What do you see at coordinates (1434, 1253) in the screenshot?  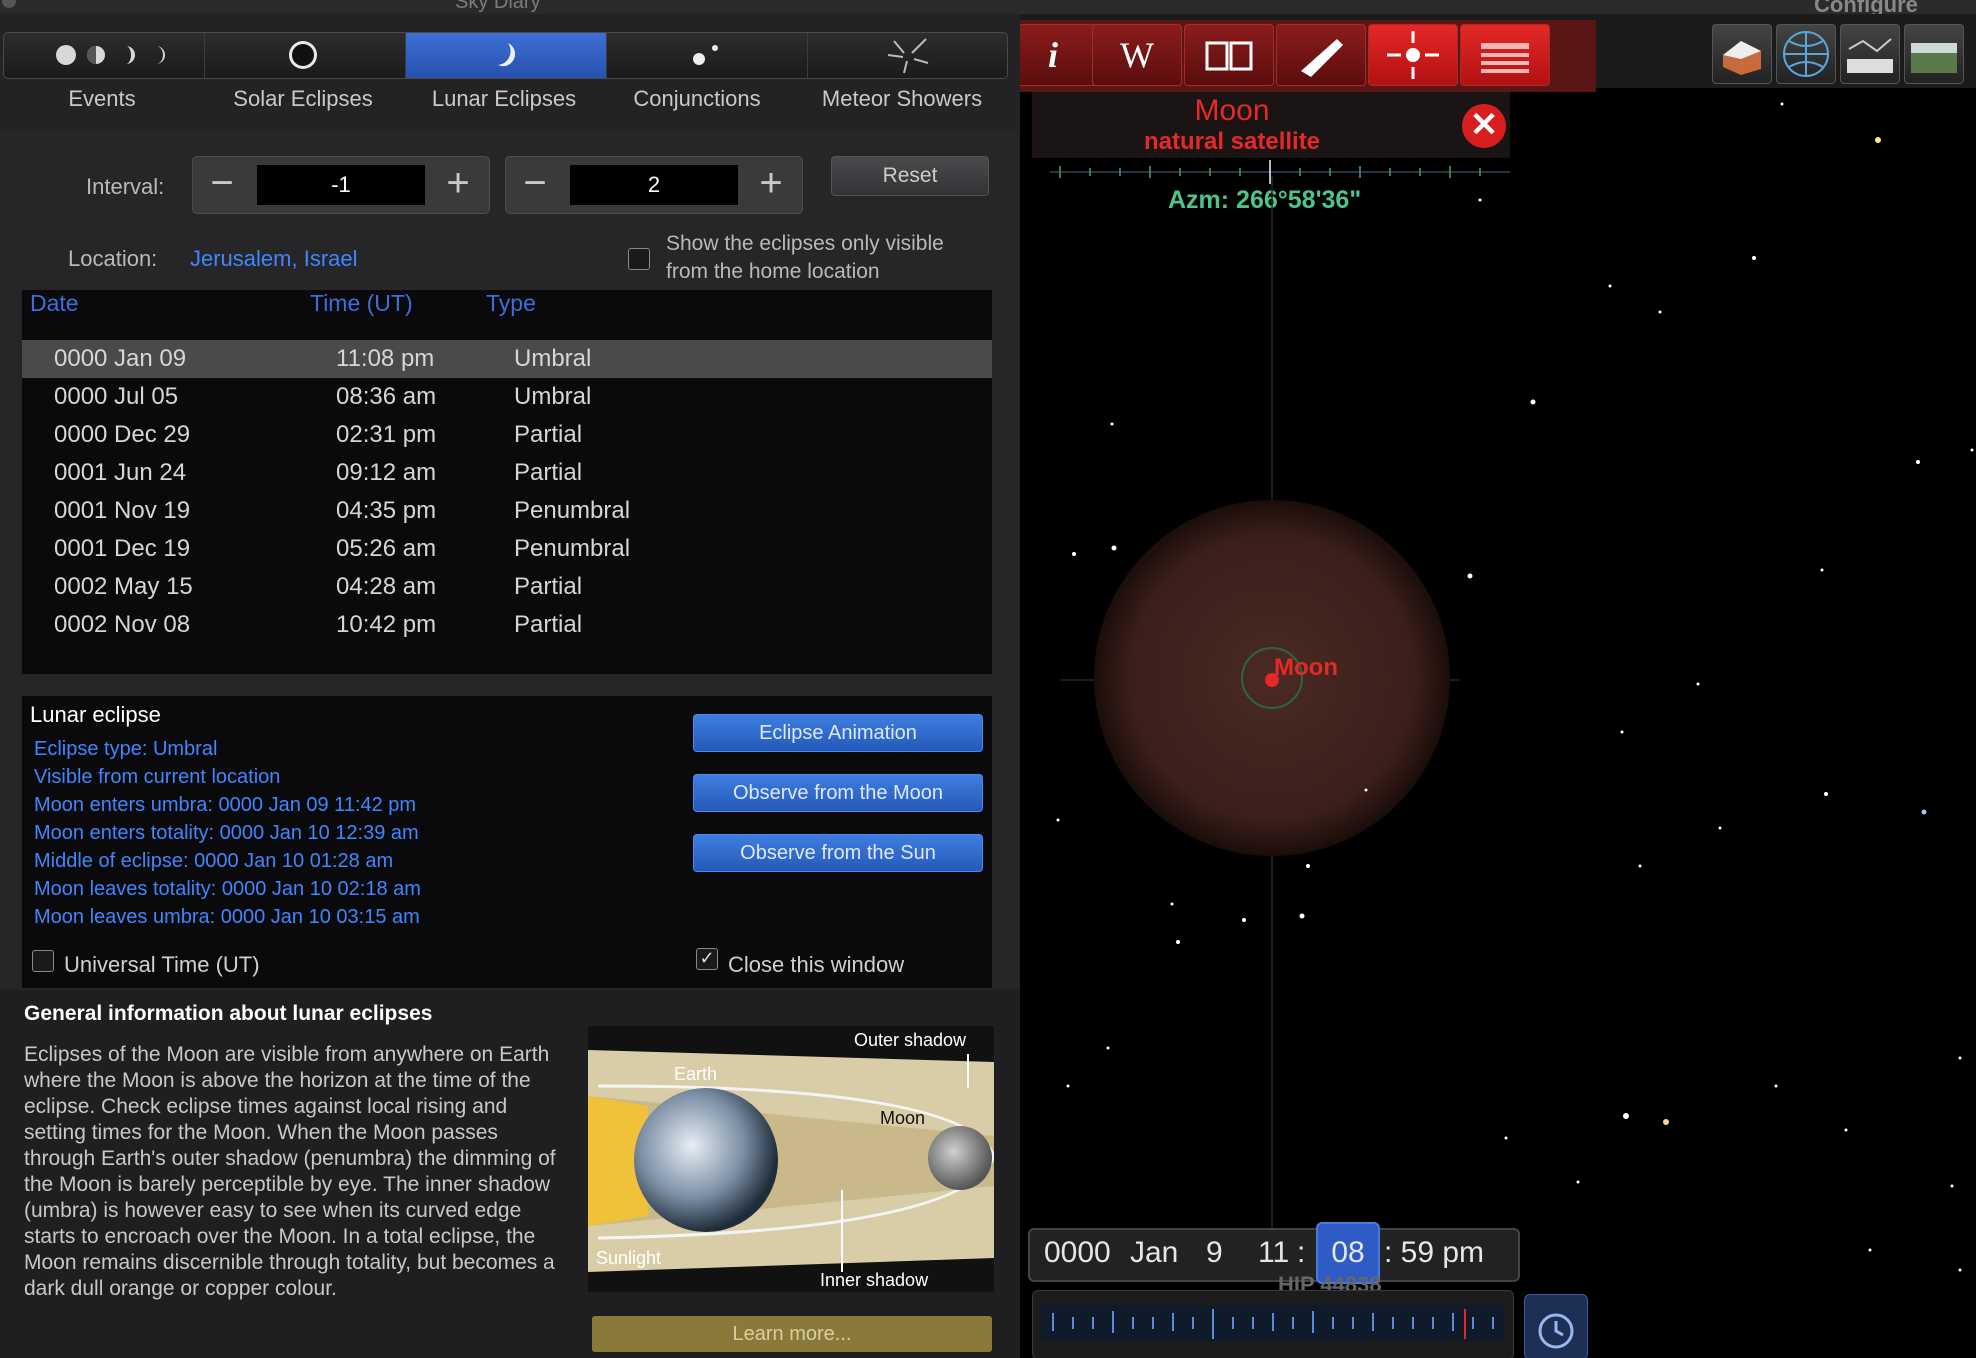 I see `time-second: : 59 pm` at bounding box center [1434, 1253].